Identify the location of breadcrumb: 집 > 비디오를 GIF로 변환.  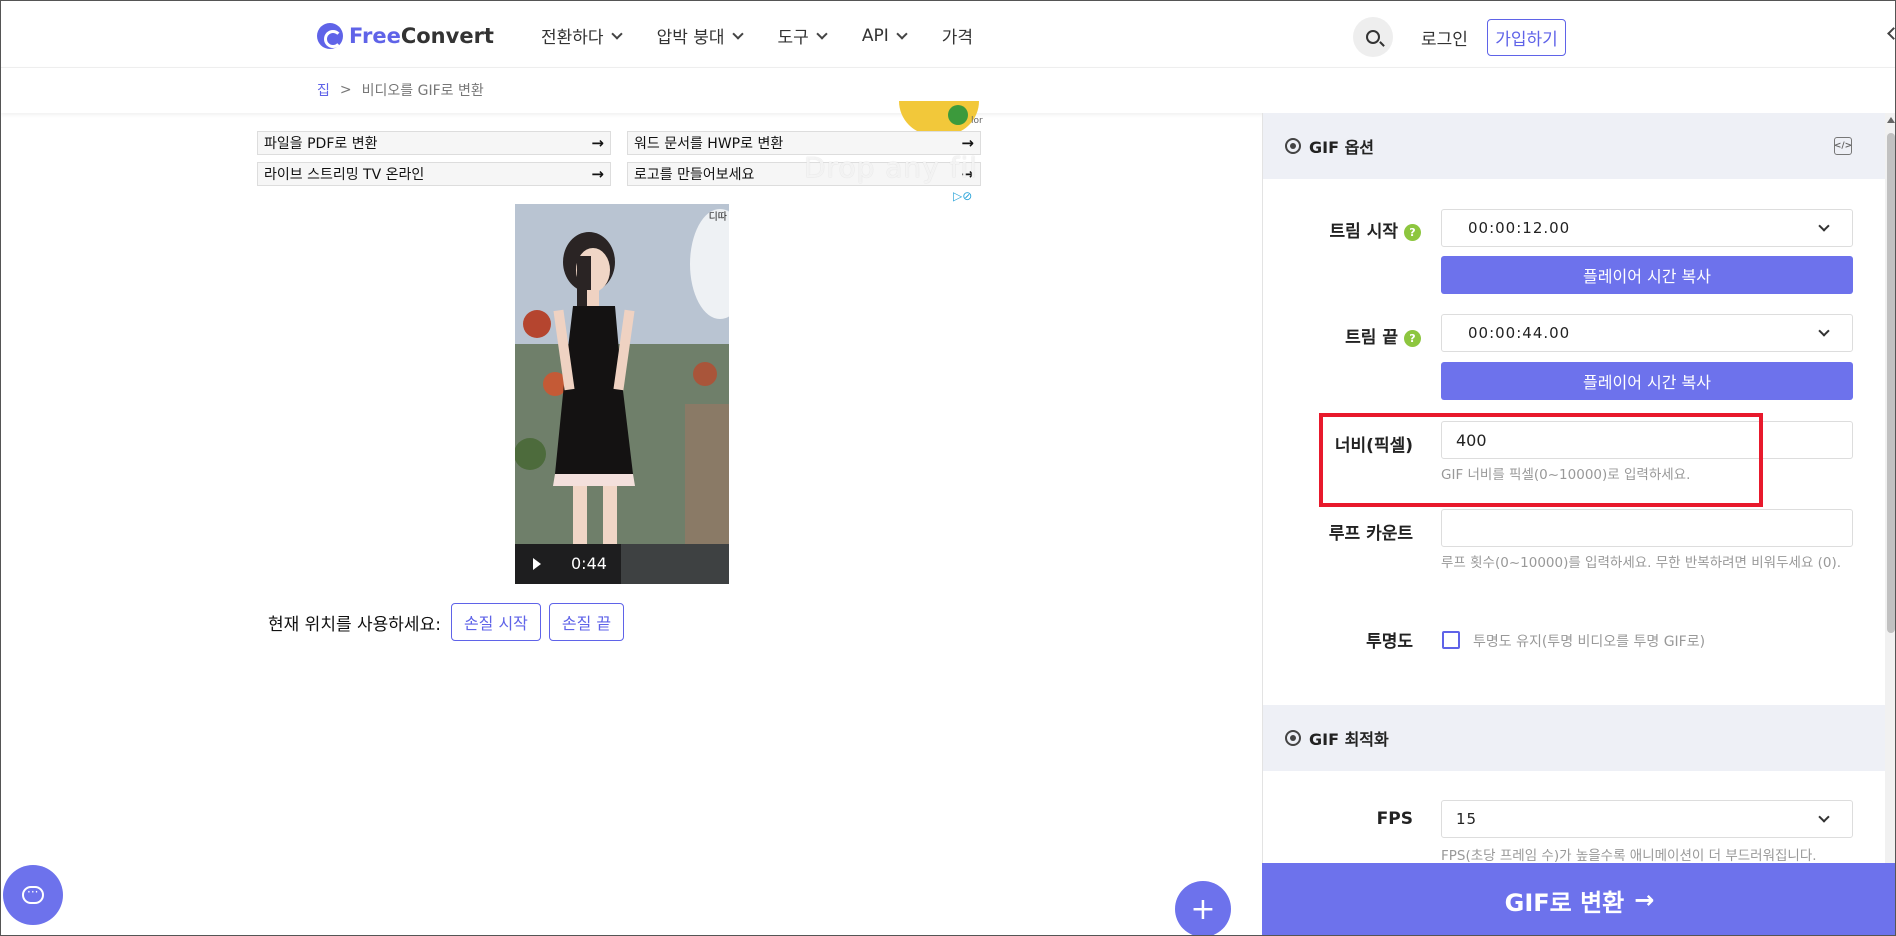
(400, 90).